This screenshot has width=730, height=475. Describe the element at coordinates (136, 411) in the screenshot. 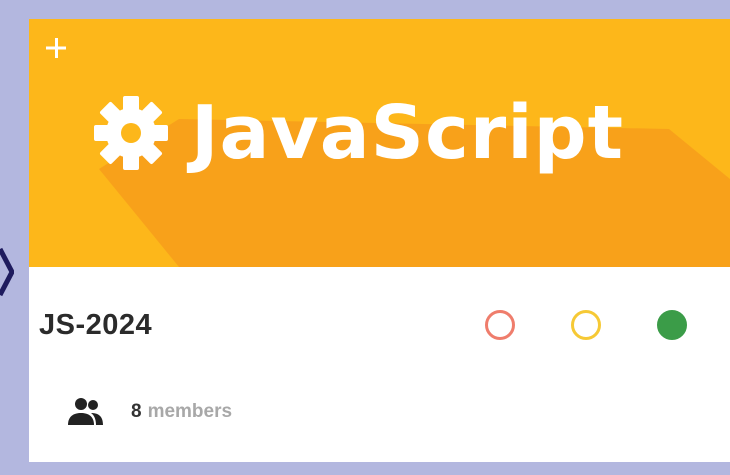

I see `members-count: 8` at that location.